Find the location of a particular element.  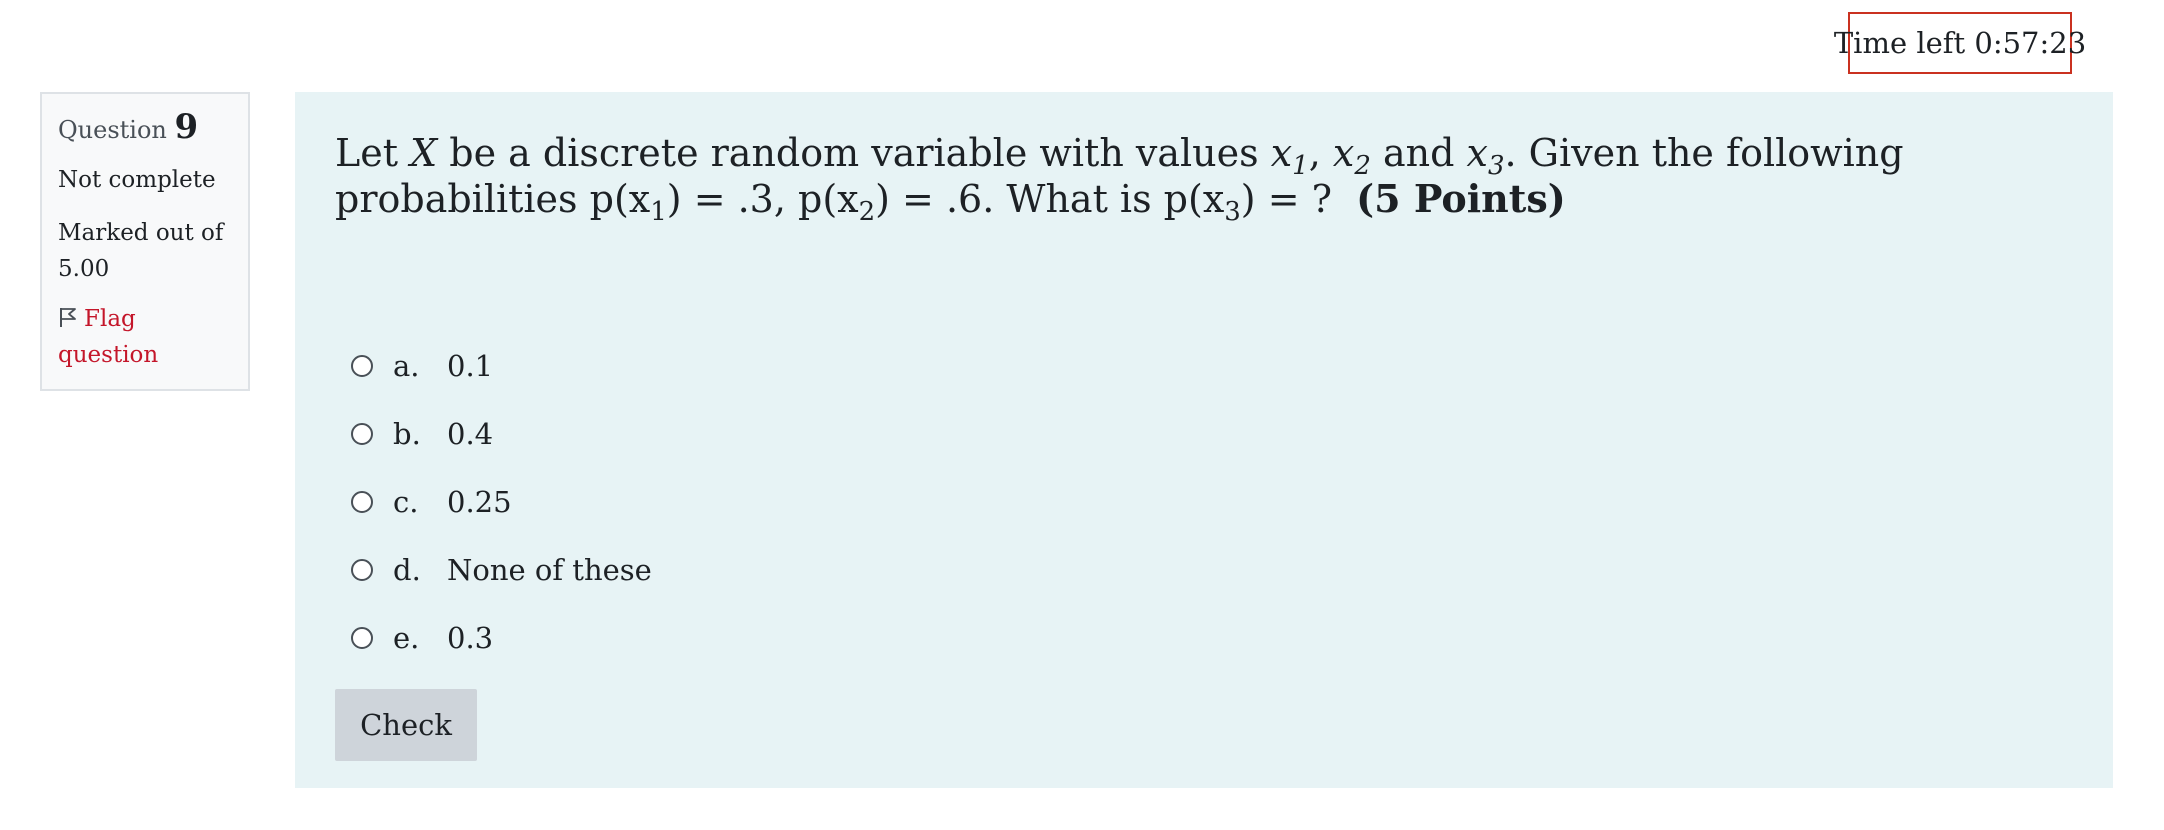

timer-label: Time left is located at coordinates (1899, 43).